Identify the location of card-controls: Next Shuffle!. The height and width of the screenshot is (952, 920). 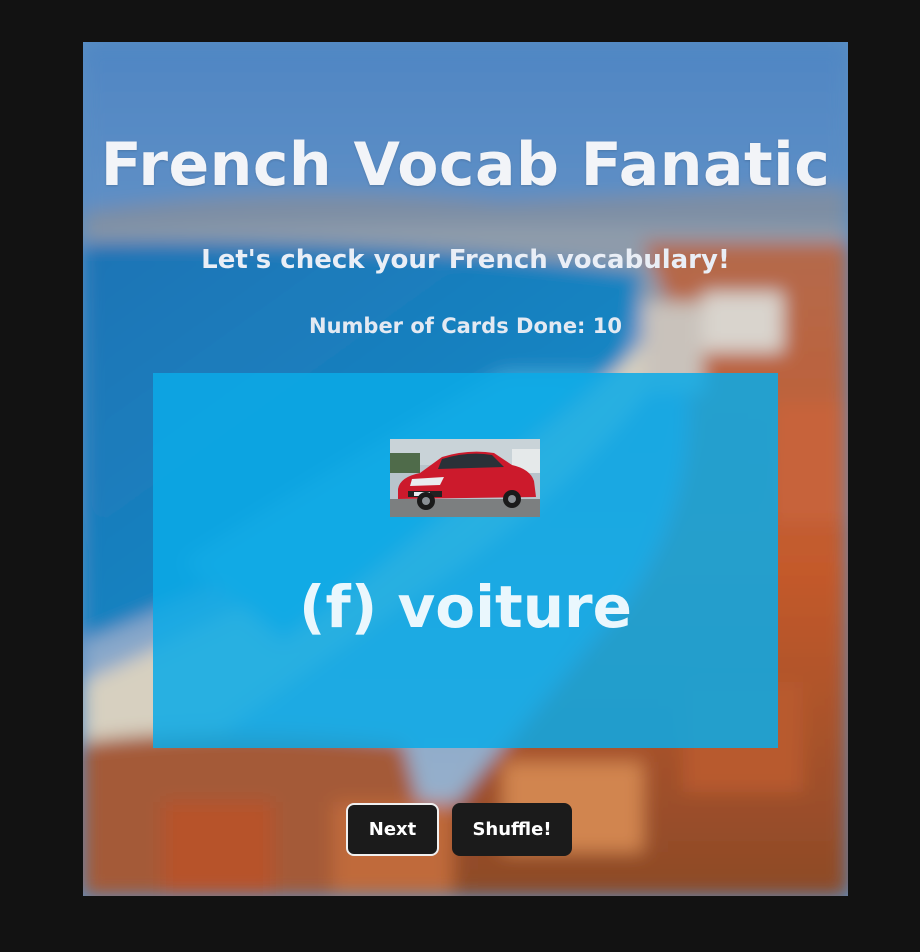
(465, 829).